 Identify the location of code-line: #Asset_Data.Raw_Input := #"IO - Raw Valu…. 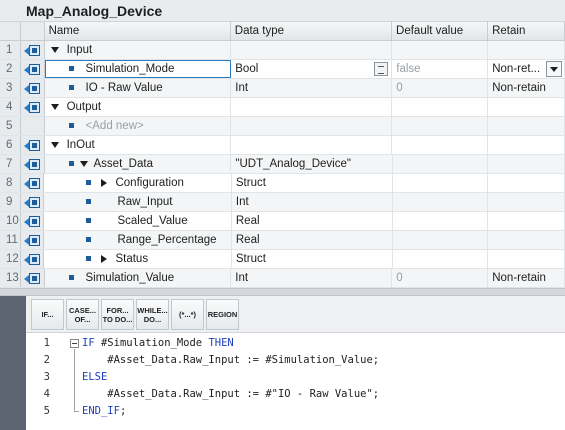
(230, 394).